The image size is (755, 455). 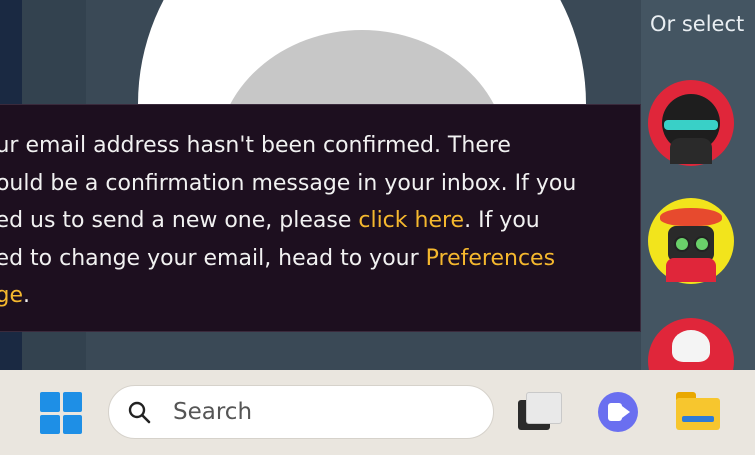 I want to click on taskbar-search-box: Search, so click(x=301, y=412).